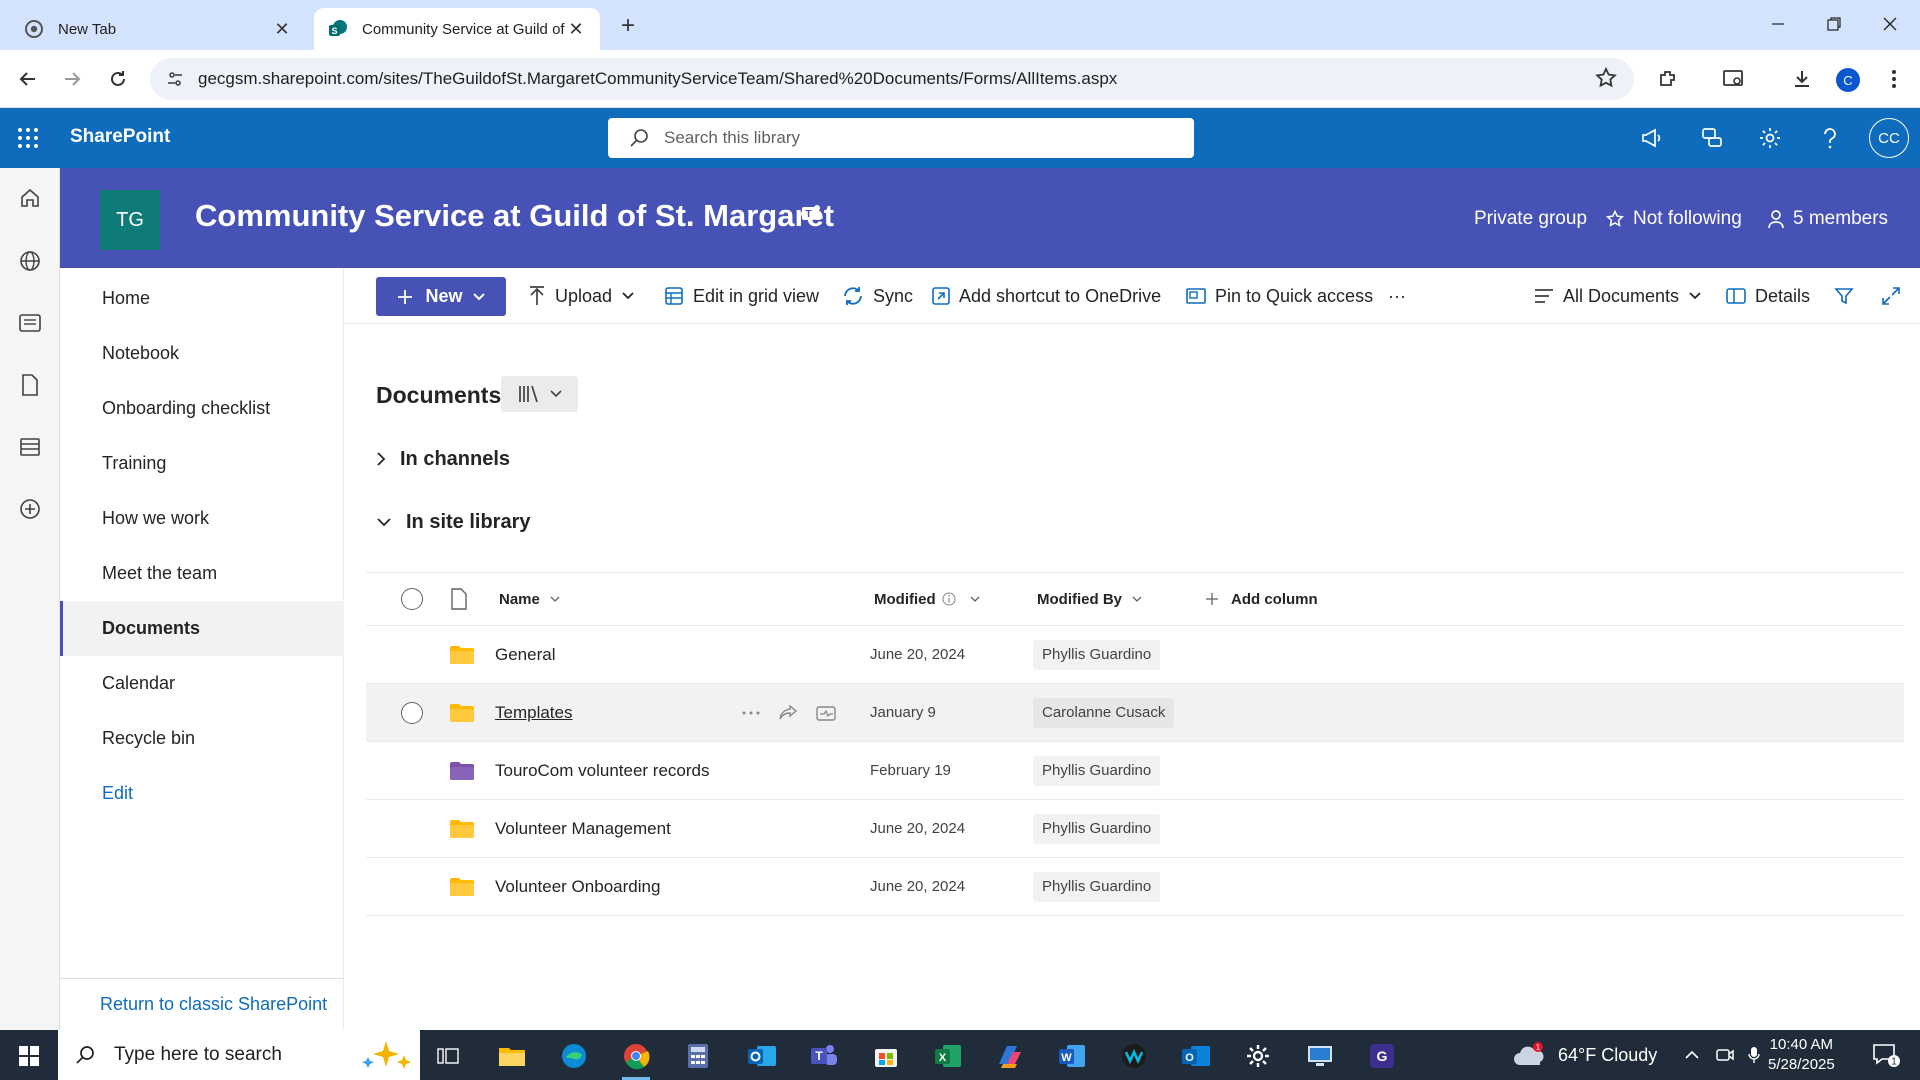  What do you see at coordinates (1692, 1055) in the screenshot?
I see `chevron-up-icon` at bounding box center [1692, 1055].